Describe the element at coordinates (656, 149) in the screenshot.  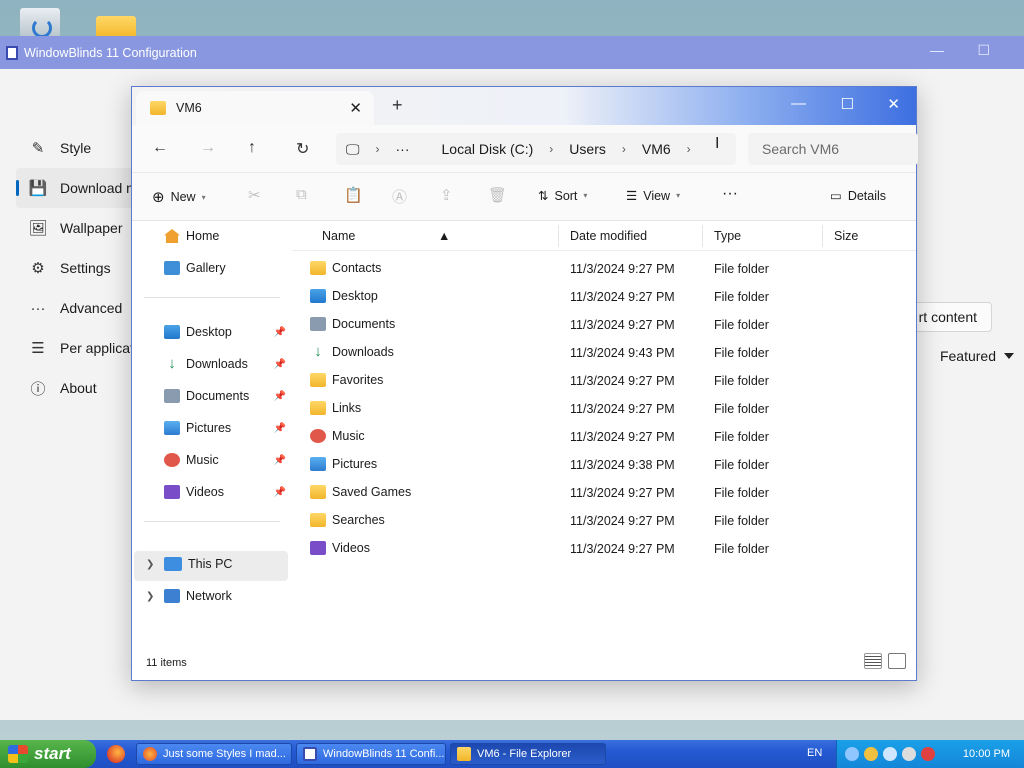
I see `breadcrumb-vm6: VM6` at that location.